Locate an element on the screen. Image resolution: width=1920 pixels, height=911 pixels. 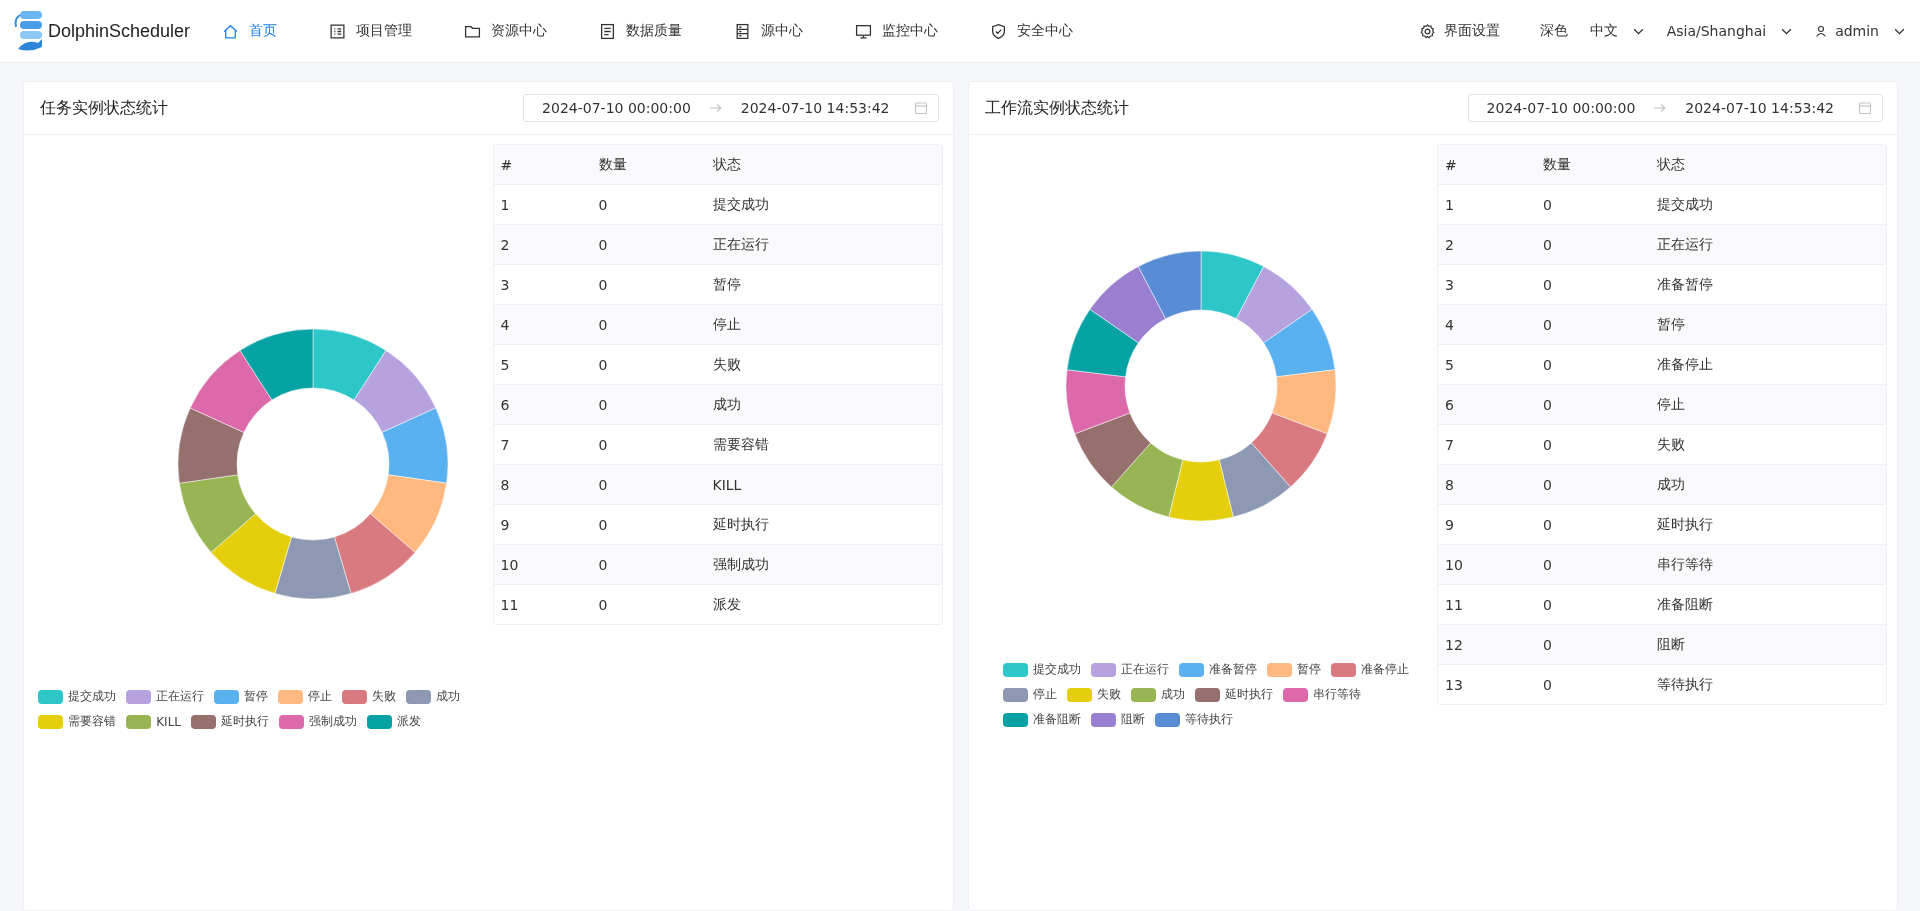
card-title: 工作流实例状态统计 is located at coordinates (1056, 108).